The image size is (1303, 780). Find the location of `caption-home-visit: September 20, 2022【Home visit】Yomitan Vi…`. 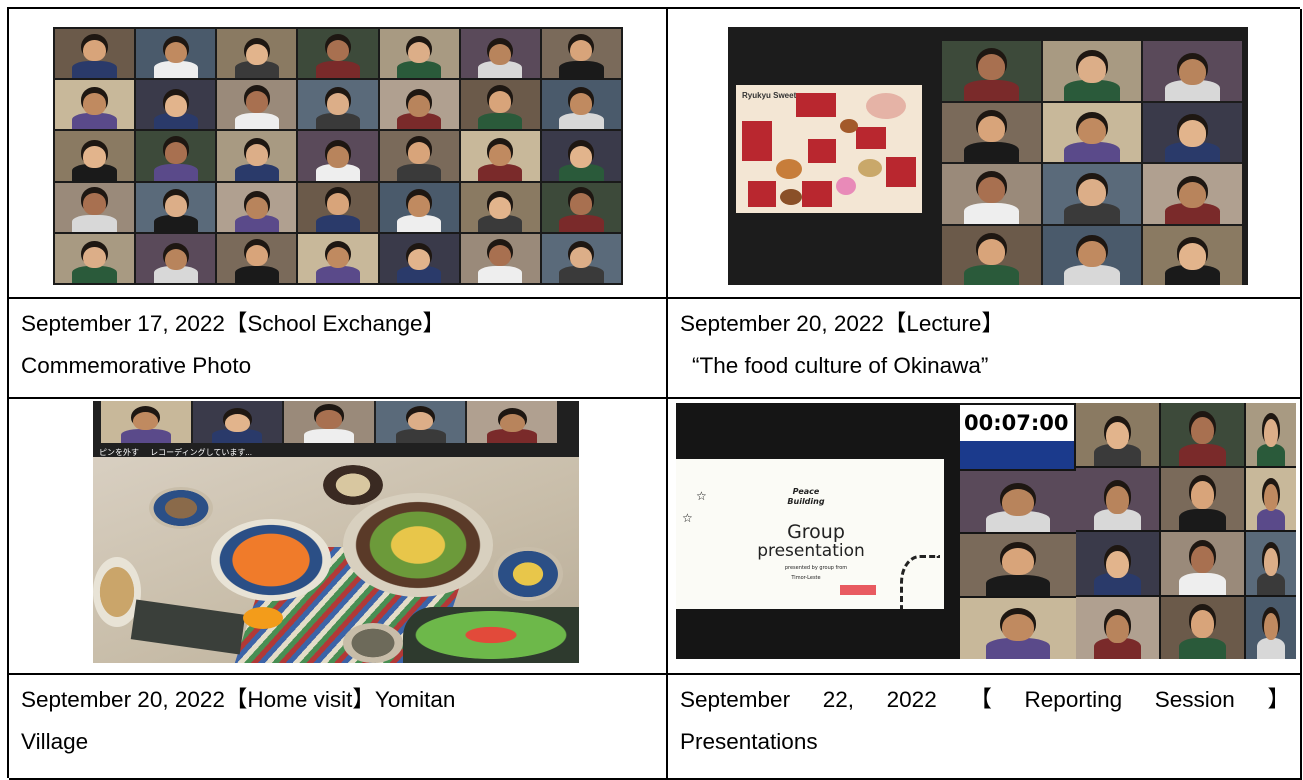

caption-home-visit: September 20, 2022【Home visit】Yomitan Vi… is located at coordinates (338, 727).